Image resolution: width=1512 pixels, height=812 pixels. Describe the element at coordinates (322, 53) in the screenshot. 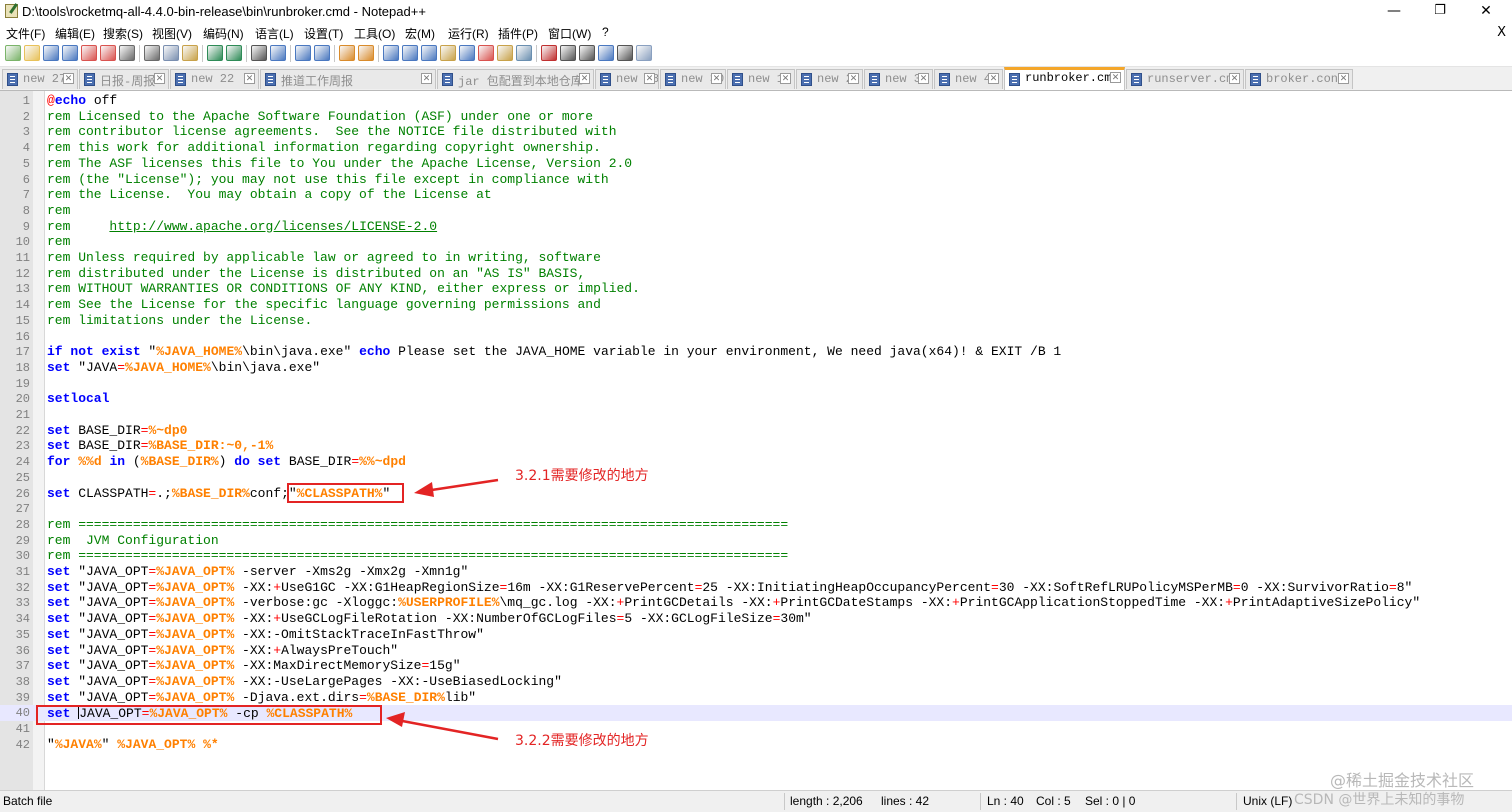

I see `zoom-out-icon` at that location.